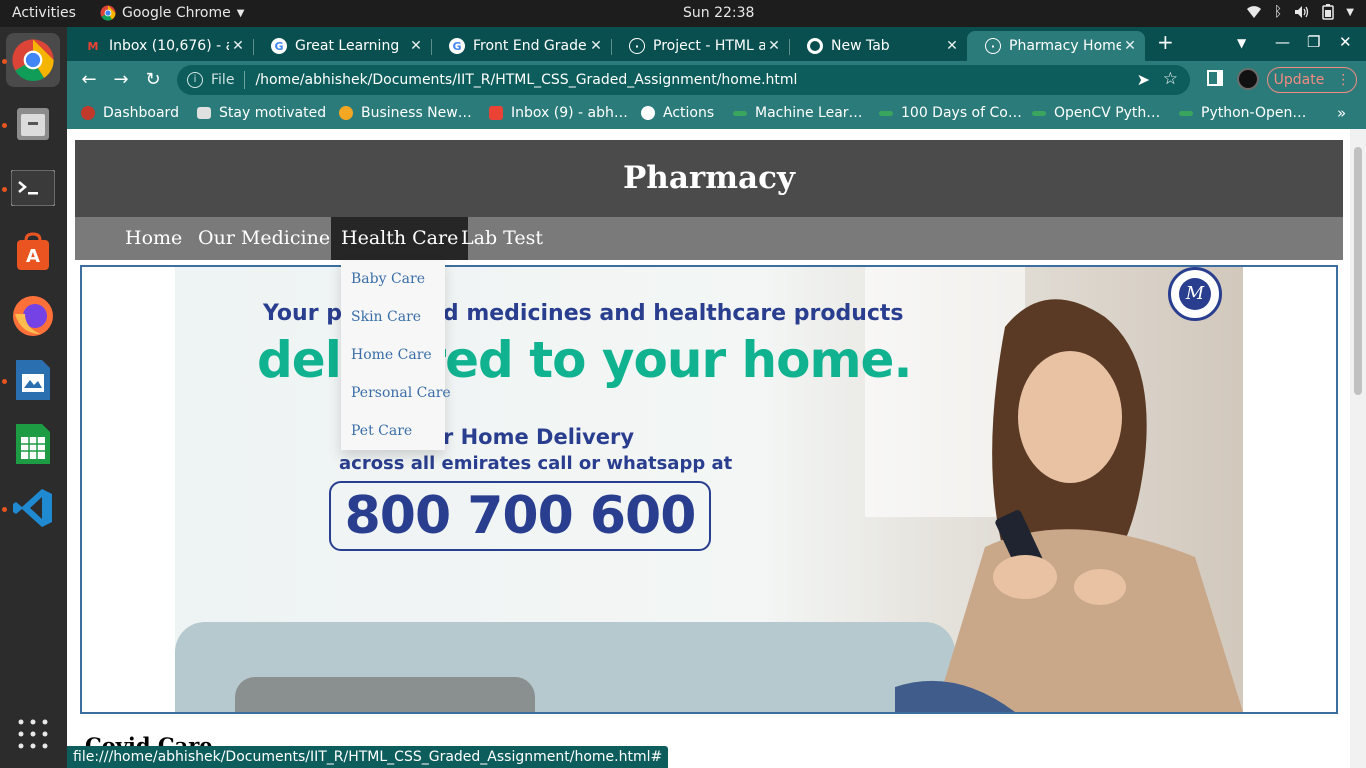  Describe the element at coordinates (33, 444) in the screenshot. I see `dock-calc` at that location.